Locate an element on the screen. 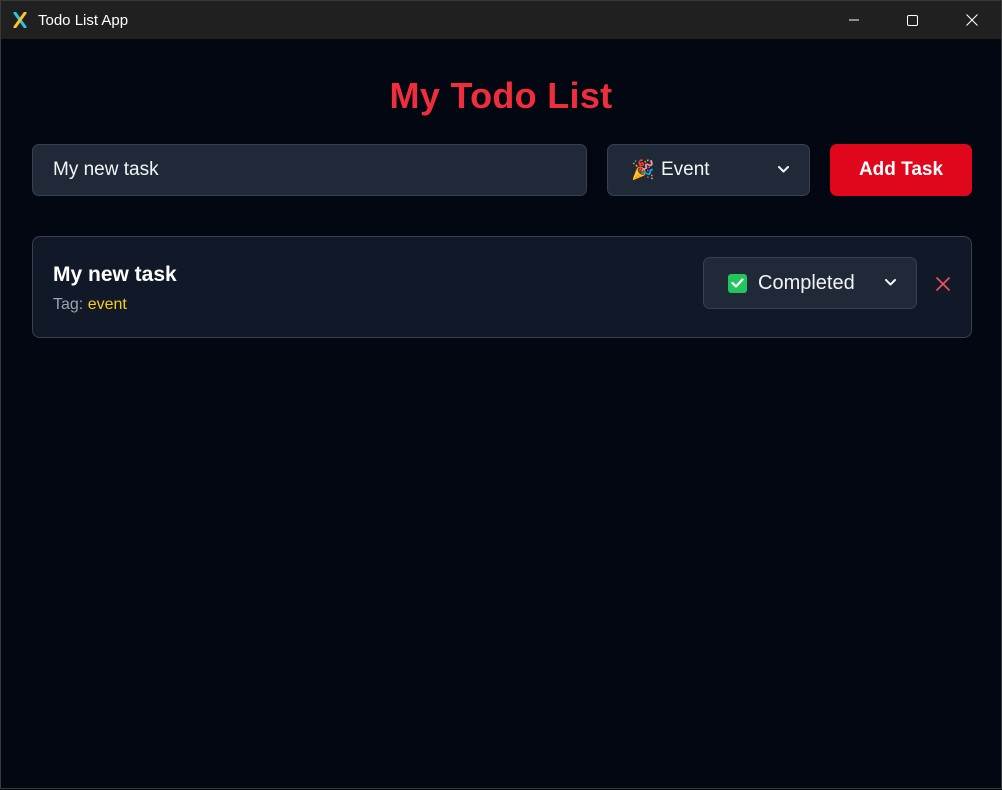  window-title: Todo List App is located at coordinates (83, 20).